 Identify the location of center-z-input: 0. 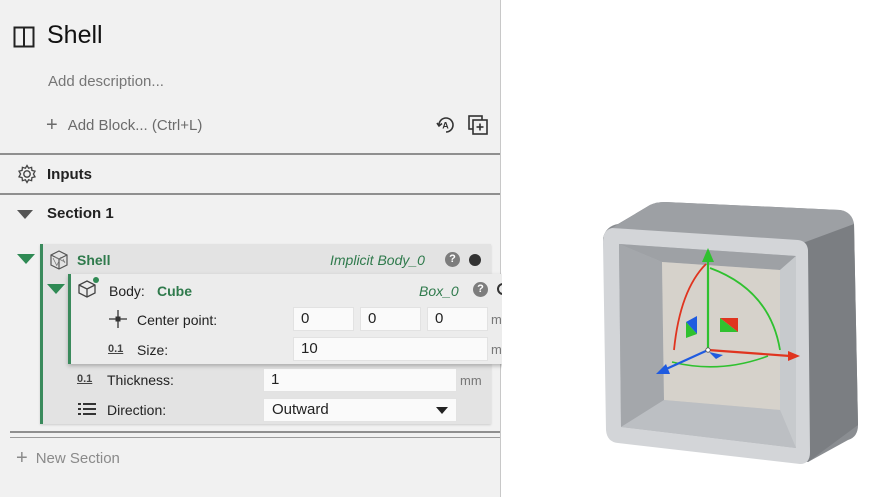
(457, 319).